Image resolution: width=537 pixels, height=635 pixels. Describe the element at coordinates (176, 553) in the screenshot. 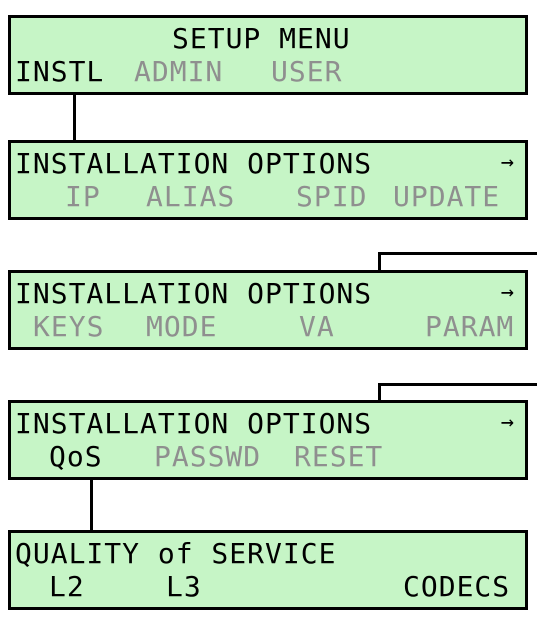

I see `screen-title: QUALITY of SERVICE` at that location.